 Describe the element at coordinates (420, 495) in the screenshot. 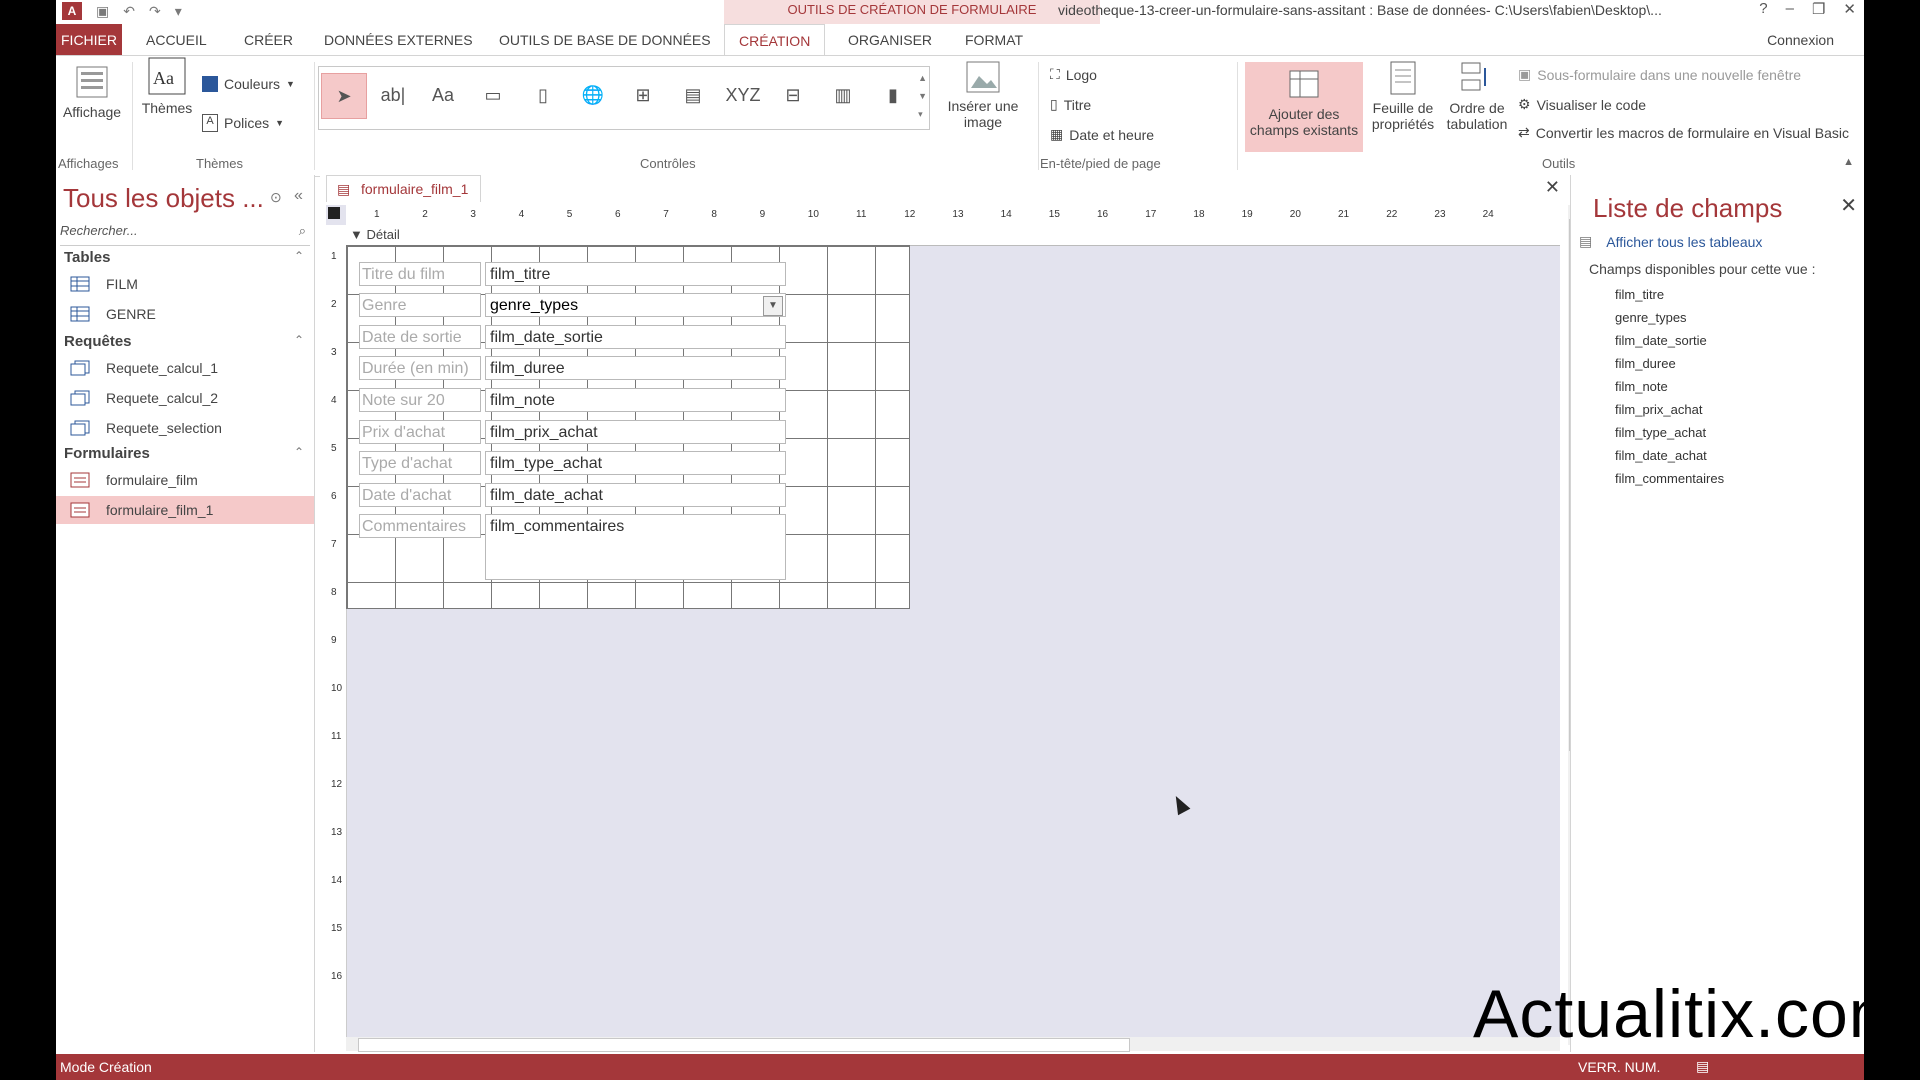

I see `label-control: Date d'achat` at that location.